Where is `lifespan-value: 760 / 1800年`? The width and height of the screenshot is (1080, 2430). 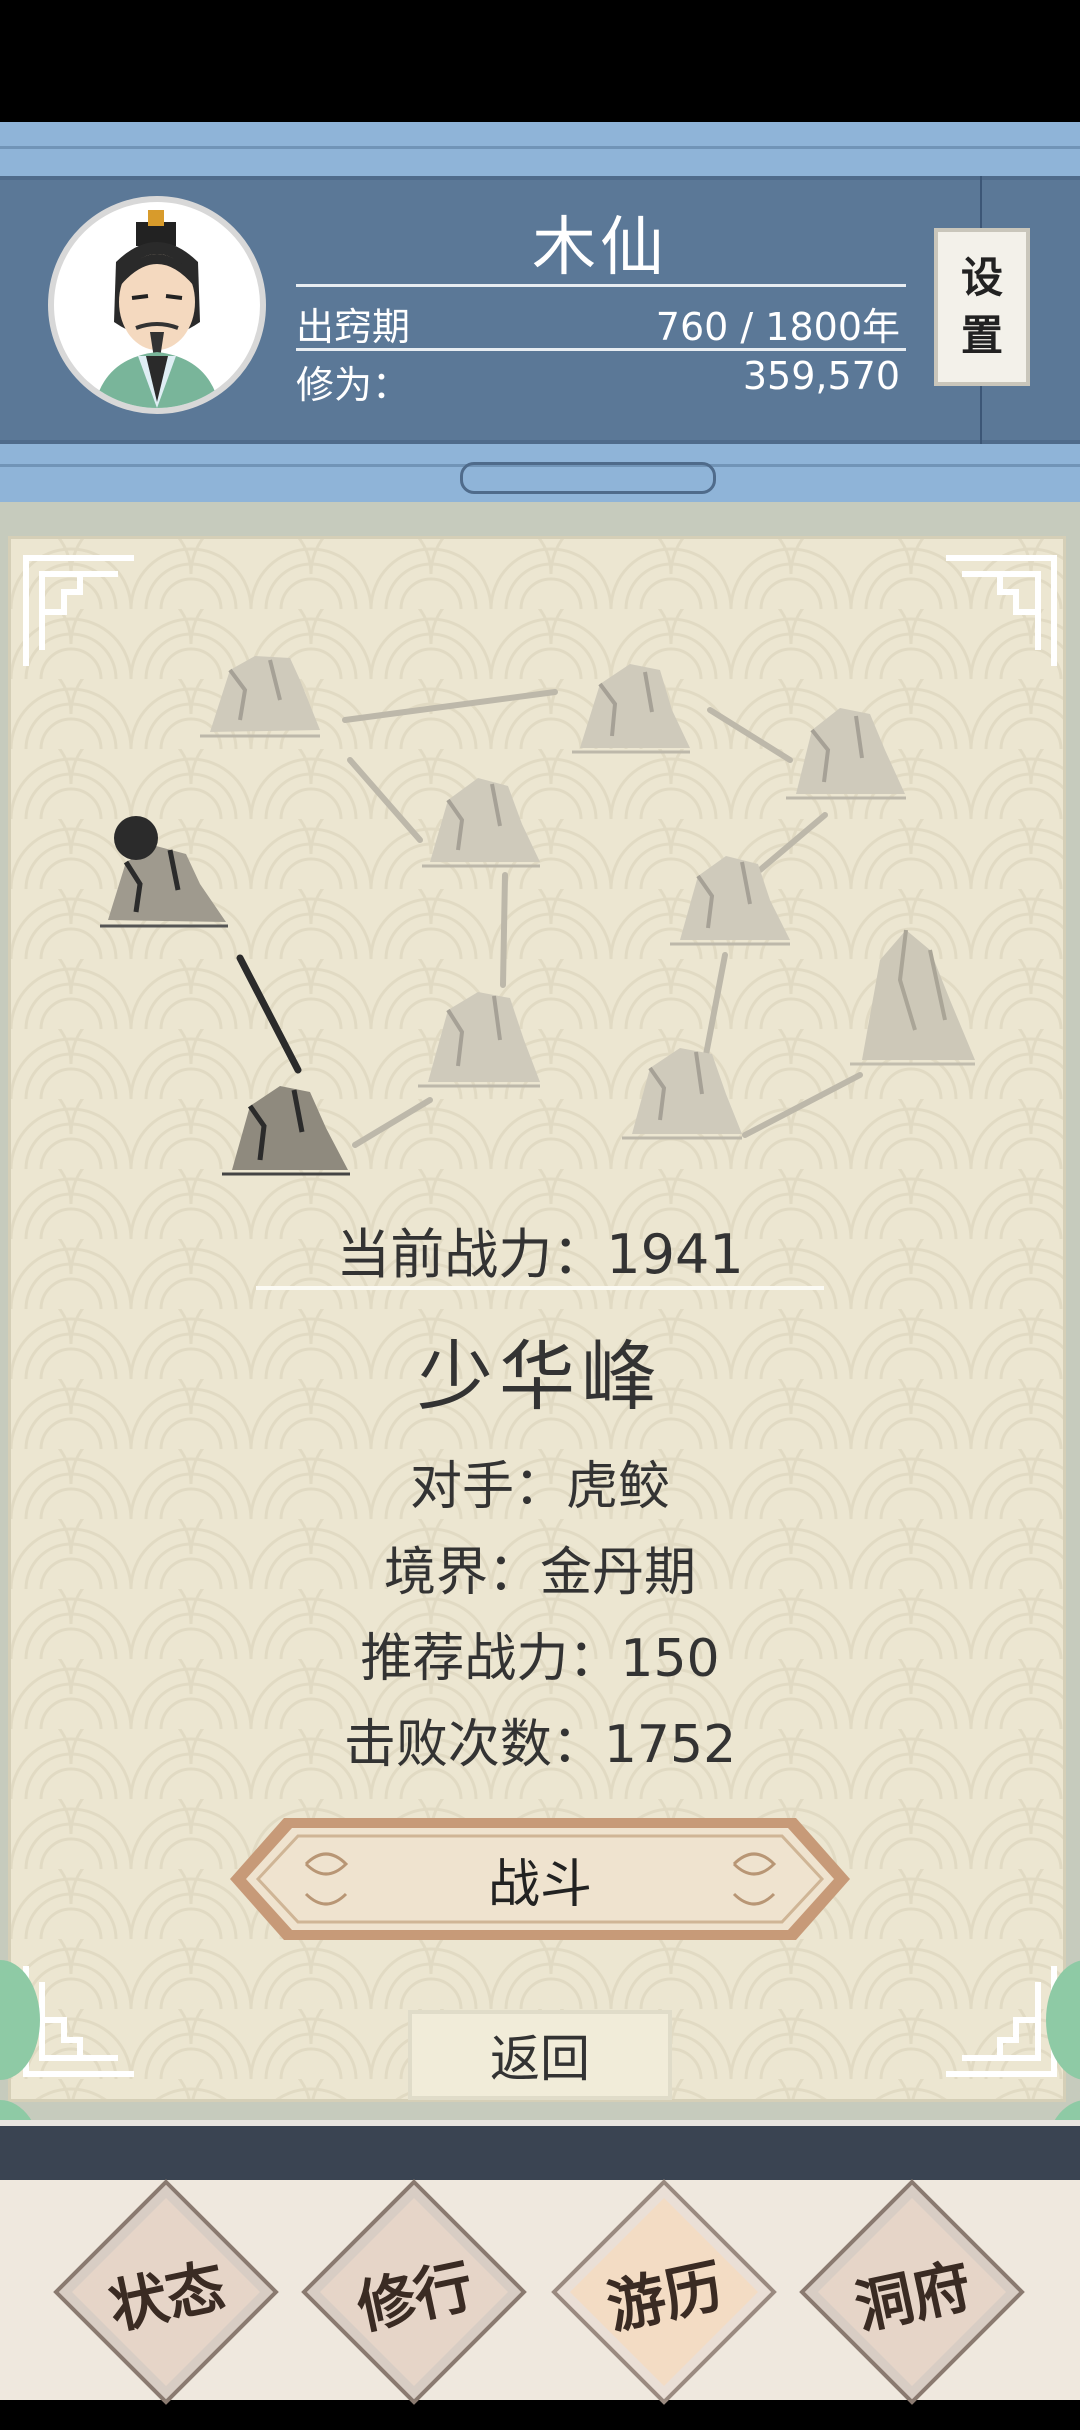
lifespan-value: 760 / 1800年 is located at coordinates (777, 327).